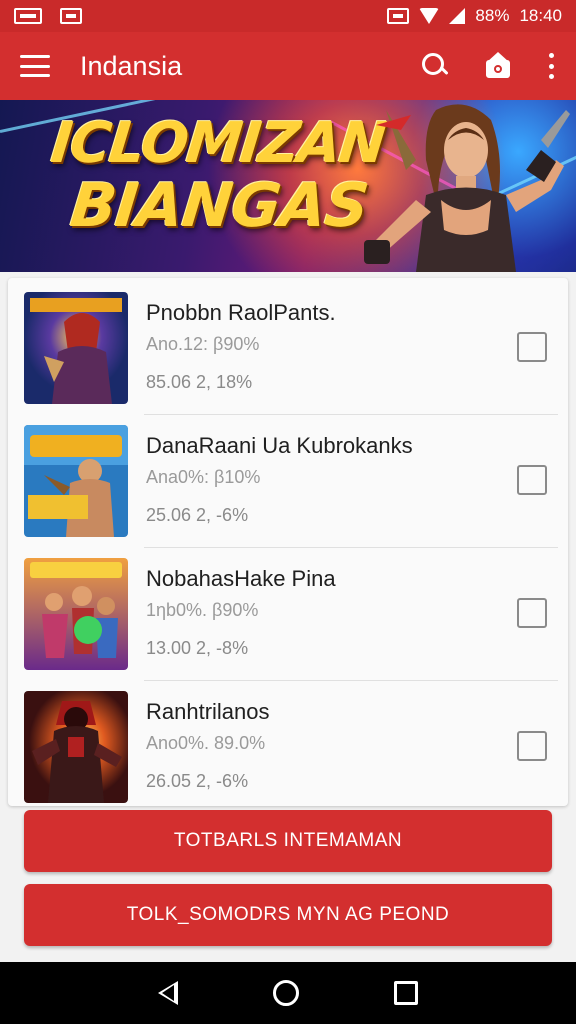  Describe the element at coordinates (241, 312) in the screenshot. I see `game-title: Pnobbn RaolPants.` at that location.